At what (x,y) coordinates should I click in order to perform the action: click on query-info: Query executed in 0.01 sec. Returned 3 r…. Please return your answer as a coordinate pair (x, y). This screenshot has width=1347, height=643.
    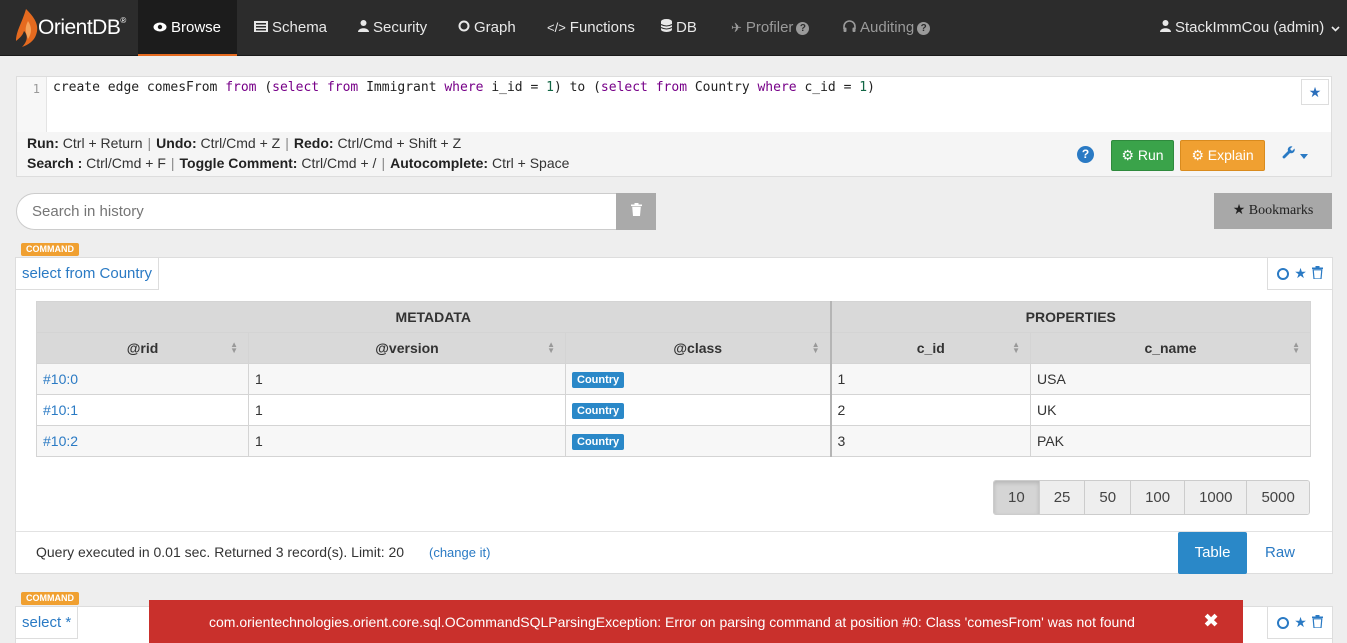
    Looking at the image, I should click on (220, 552).